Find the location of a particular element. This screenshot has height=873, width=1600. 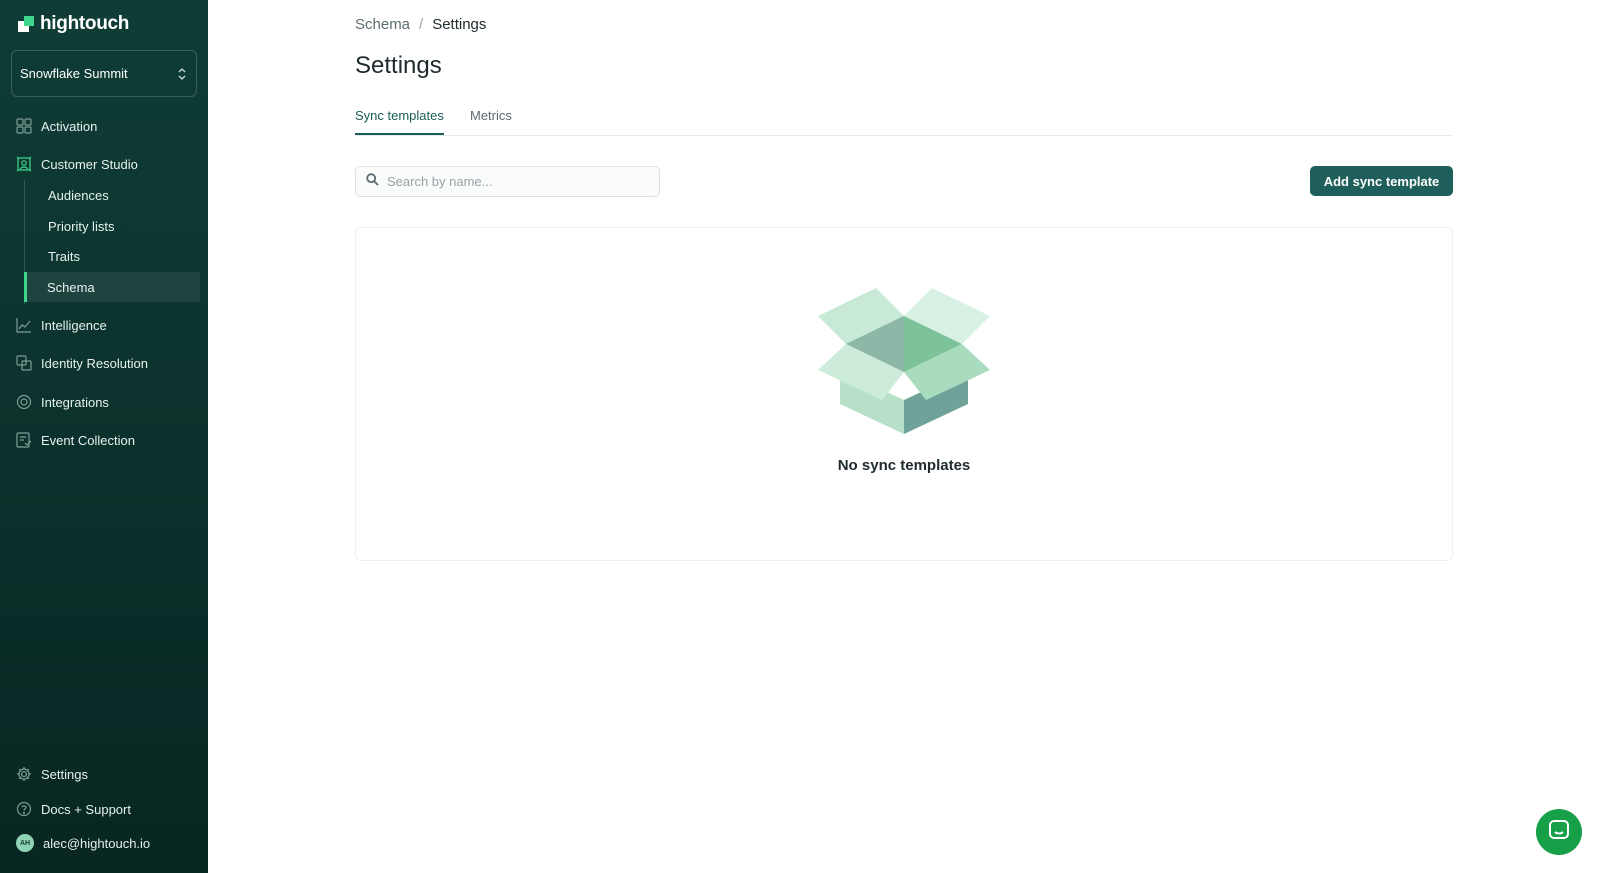

avatar: AH is located at coordinates (25, 843).